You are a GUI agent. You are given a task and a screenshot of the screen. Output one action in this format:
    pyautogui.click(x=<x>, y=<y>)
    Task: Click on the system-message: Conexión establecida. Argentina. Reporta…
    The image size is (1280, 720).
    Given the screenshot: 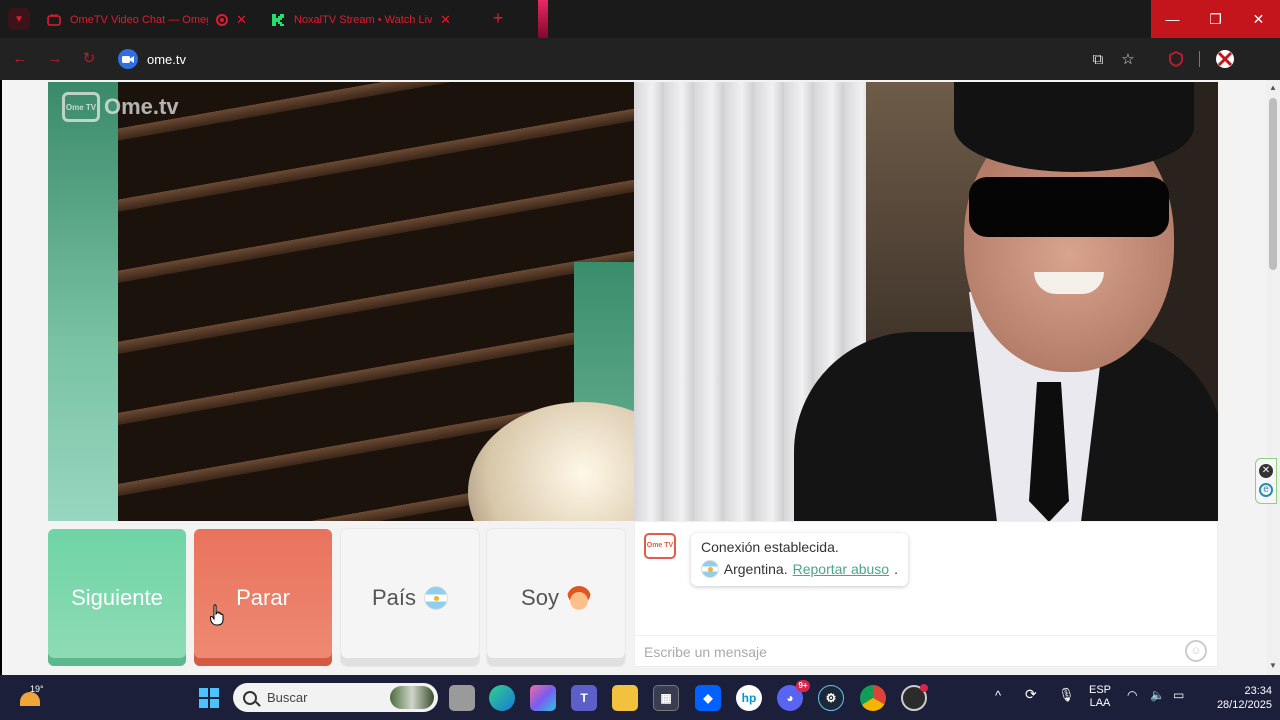 What is the action you would take?
    pyautogui.click(x=799, y=559)
    